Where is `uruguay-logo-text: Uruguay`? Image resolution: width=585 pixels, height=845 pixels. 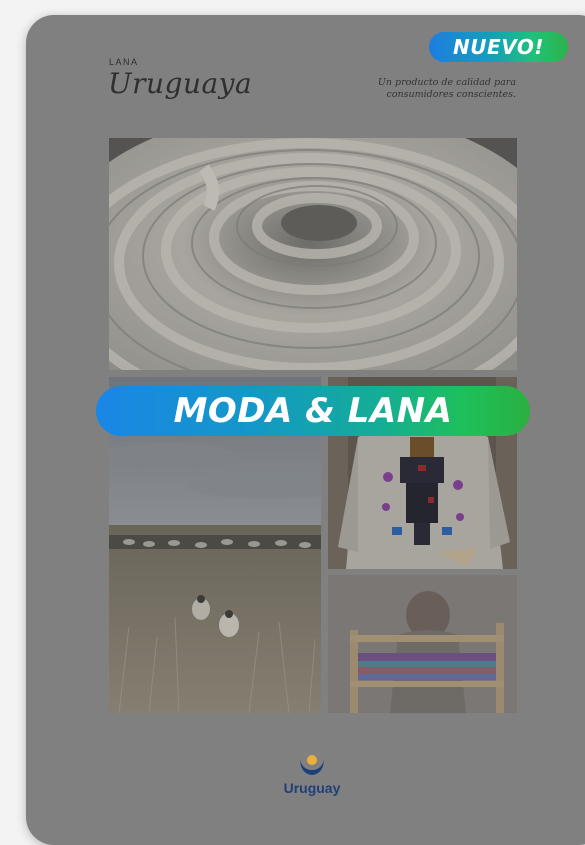
uruguay-logo-text: Uruguay is located at coordinates (312, 788).